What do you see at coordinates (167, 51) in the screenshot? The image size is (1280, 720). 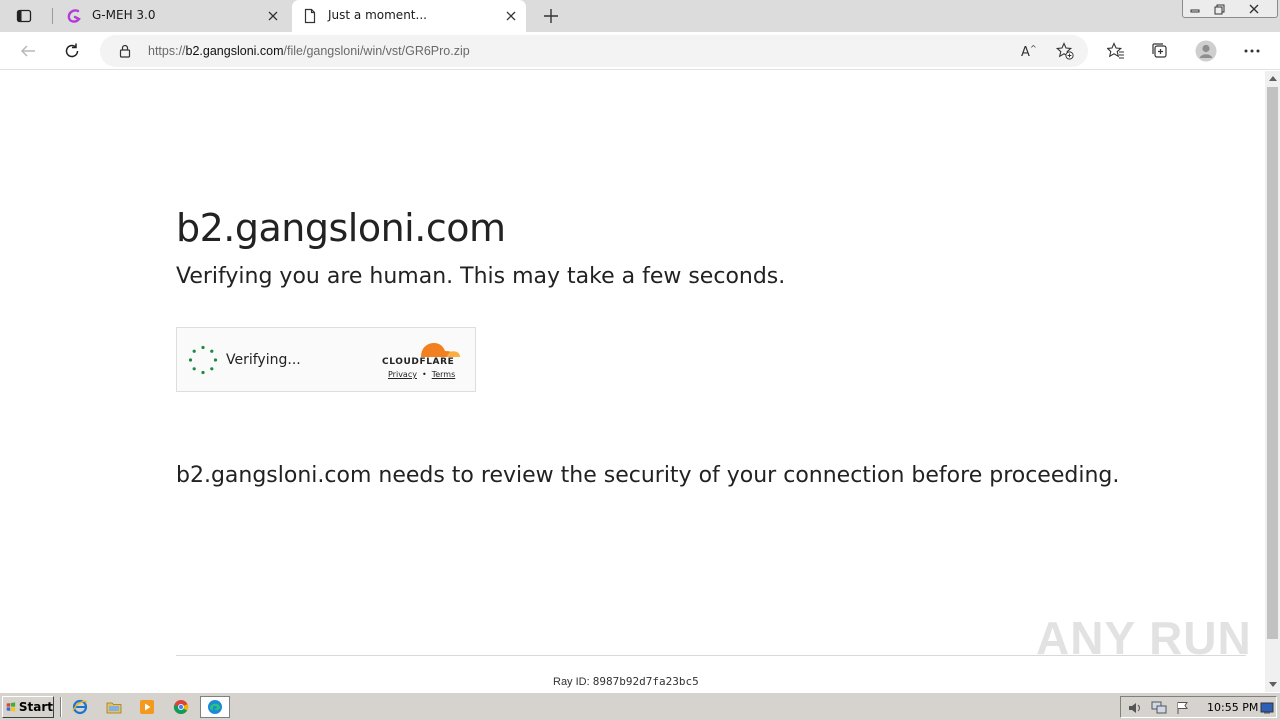 I see `url-scheme: https://` at bounding box center [167, 51].